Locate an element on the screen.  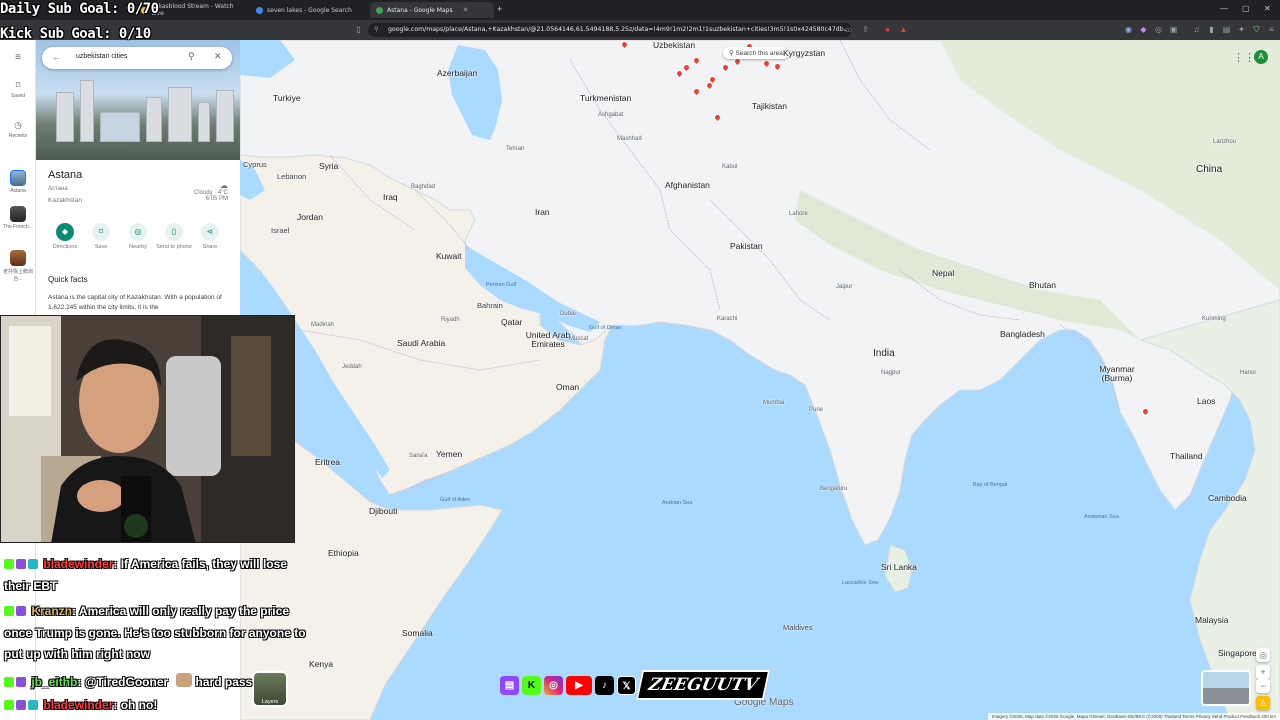
map-label: Baghdad is located at coordinates (423, 187).